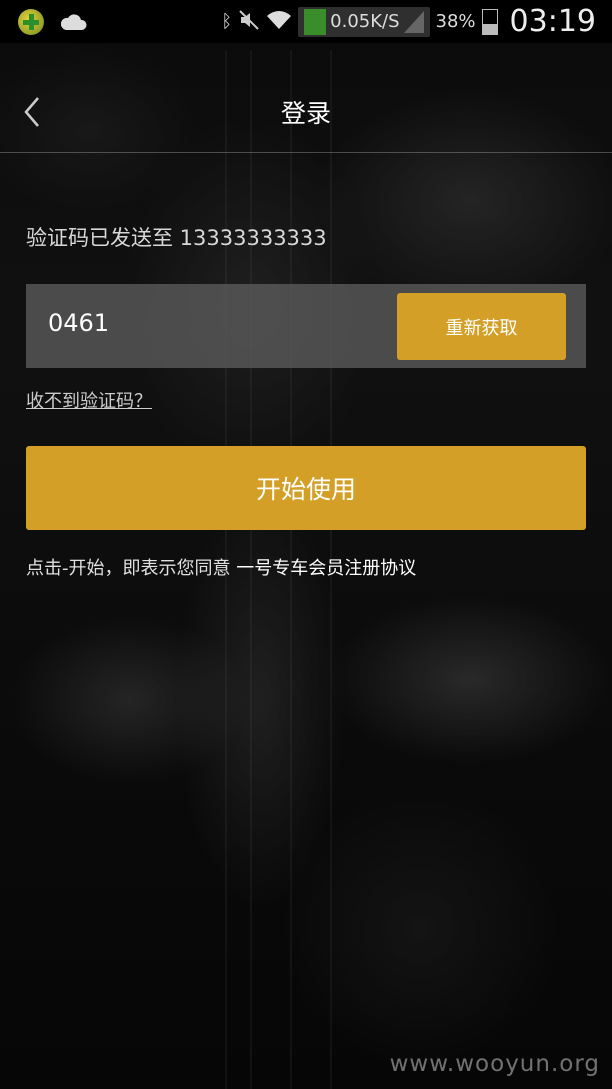  What do you see at coordinates (279, 22) in the screenshot?
I see `wifi-icon` at bounding box center [279, 22].